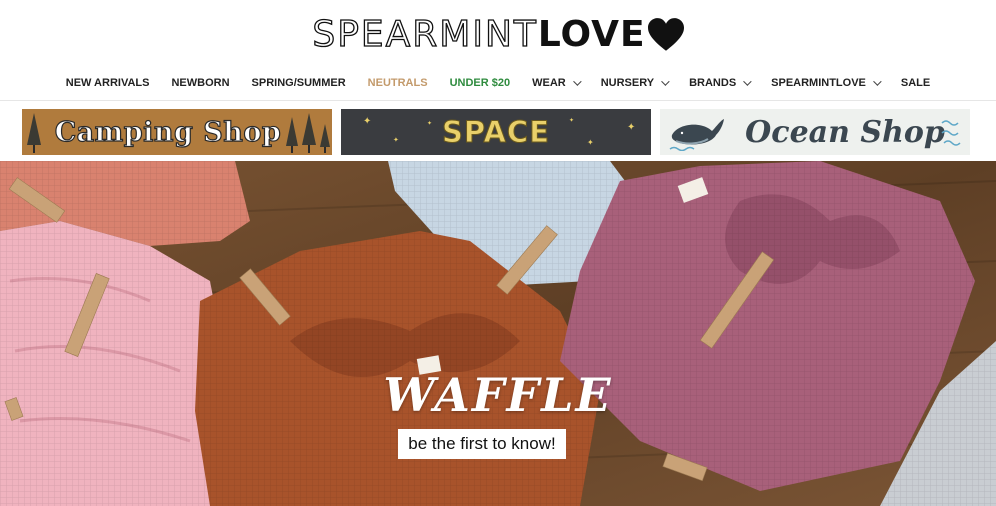  What do you see at coordinates (627, 83) in the screenshot?
I see `nav-item-label: NURSERY` at bounding box center [627, 83].